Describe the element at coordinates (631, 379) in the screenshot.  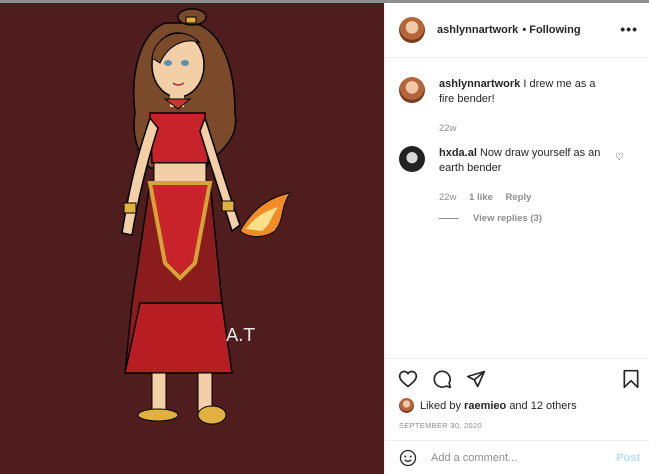
I see `bookmark-icon` at that location.